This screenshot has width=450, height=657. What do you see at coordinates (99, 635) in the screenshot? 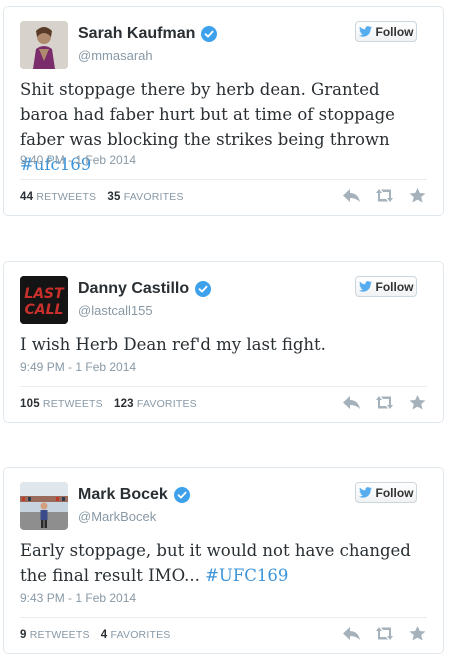
I see `tweet-stats: 9 RETWEETS 4 FAVORITES` at bounding box center [99, 635].